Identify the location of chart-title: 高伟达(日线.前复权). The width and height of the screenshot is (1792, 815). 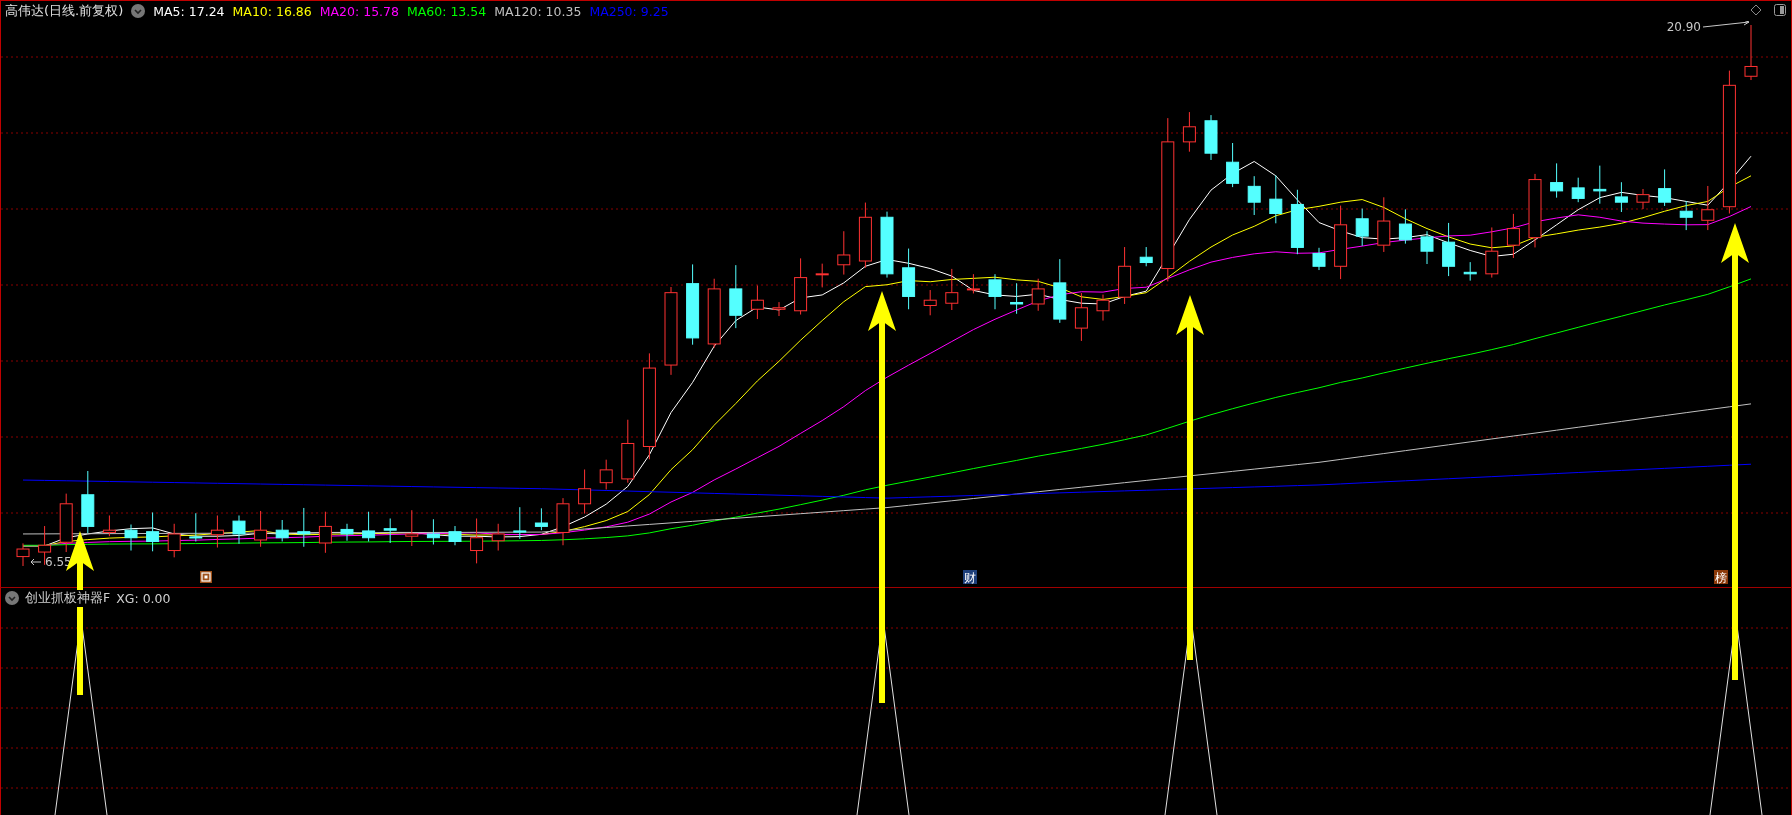
(64, 11).